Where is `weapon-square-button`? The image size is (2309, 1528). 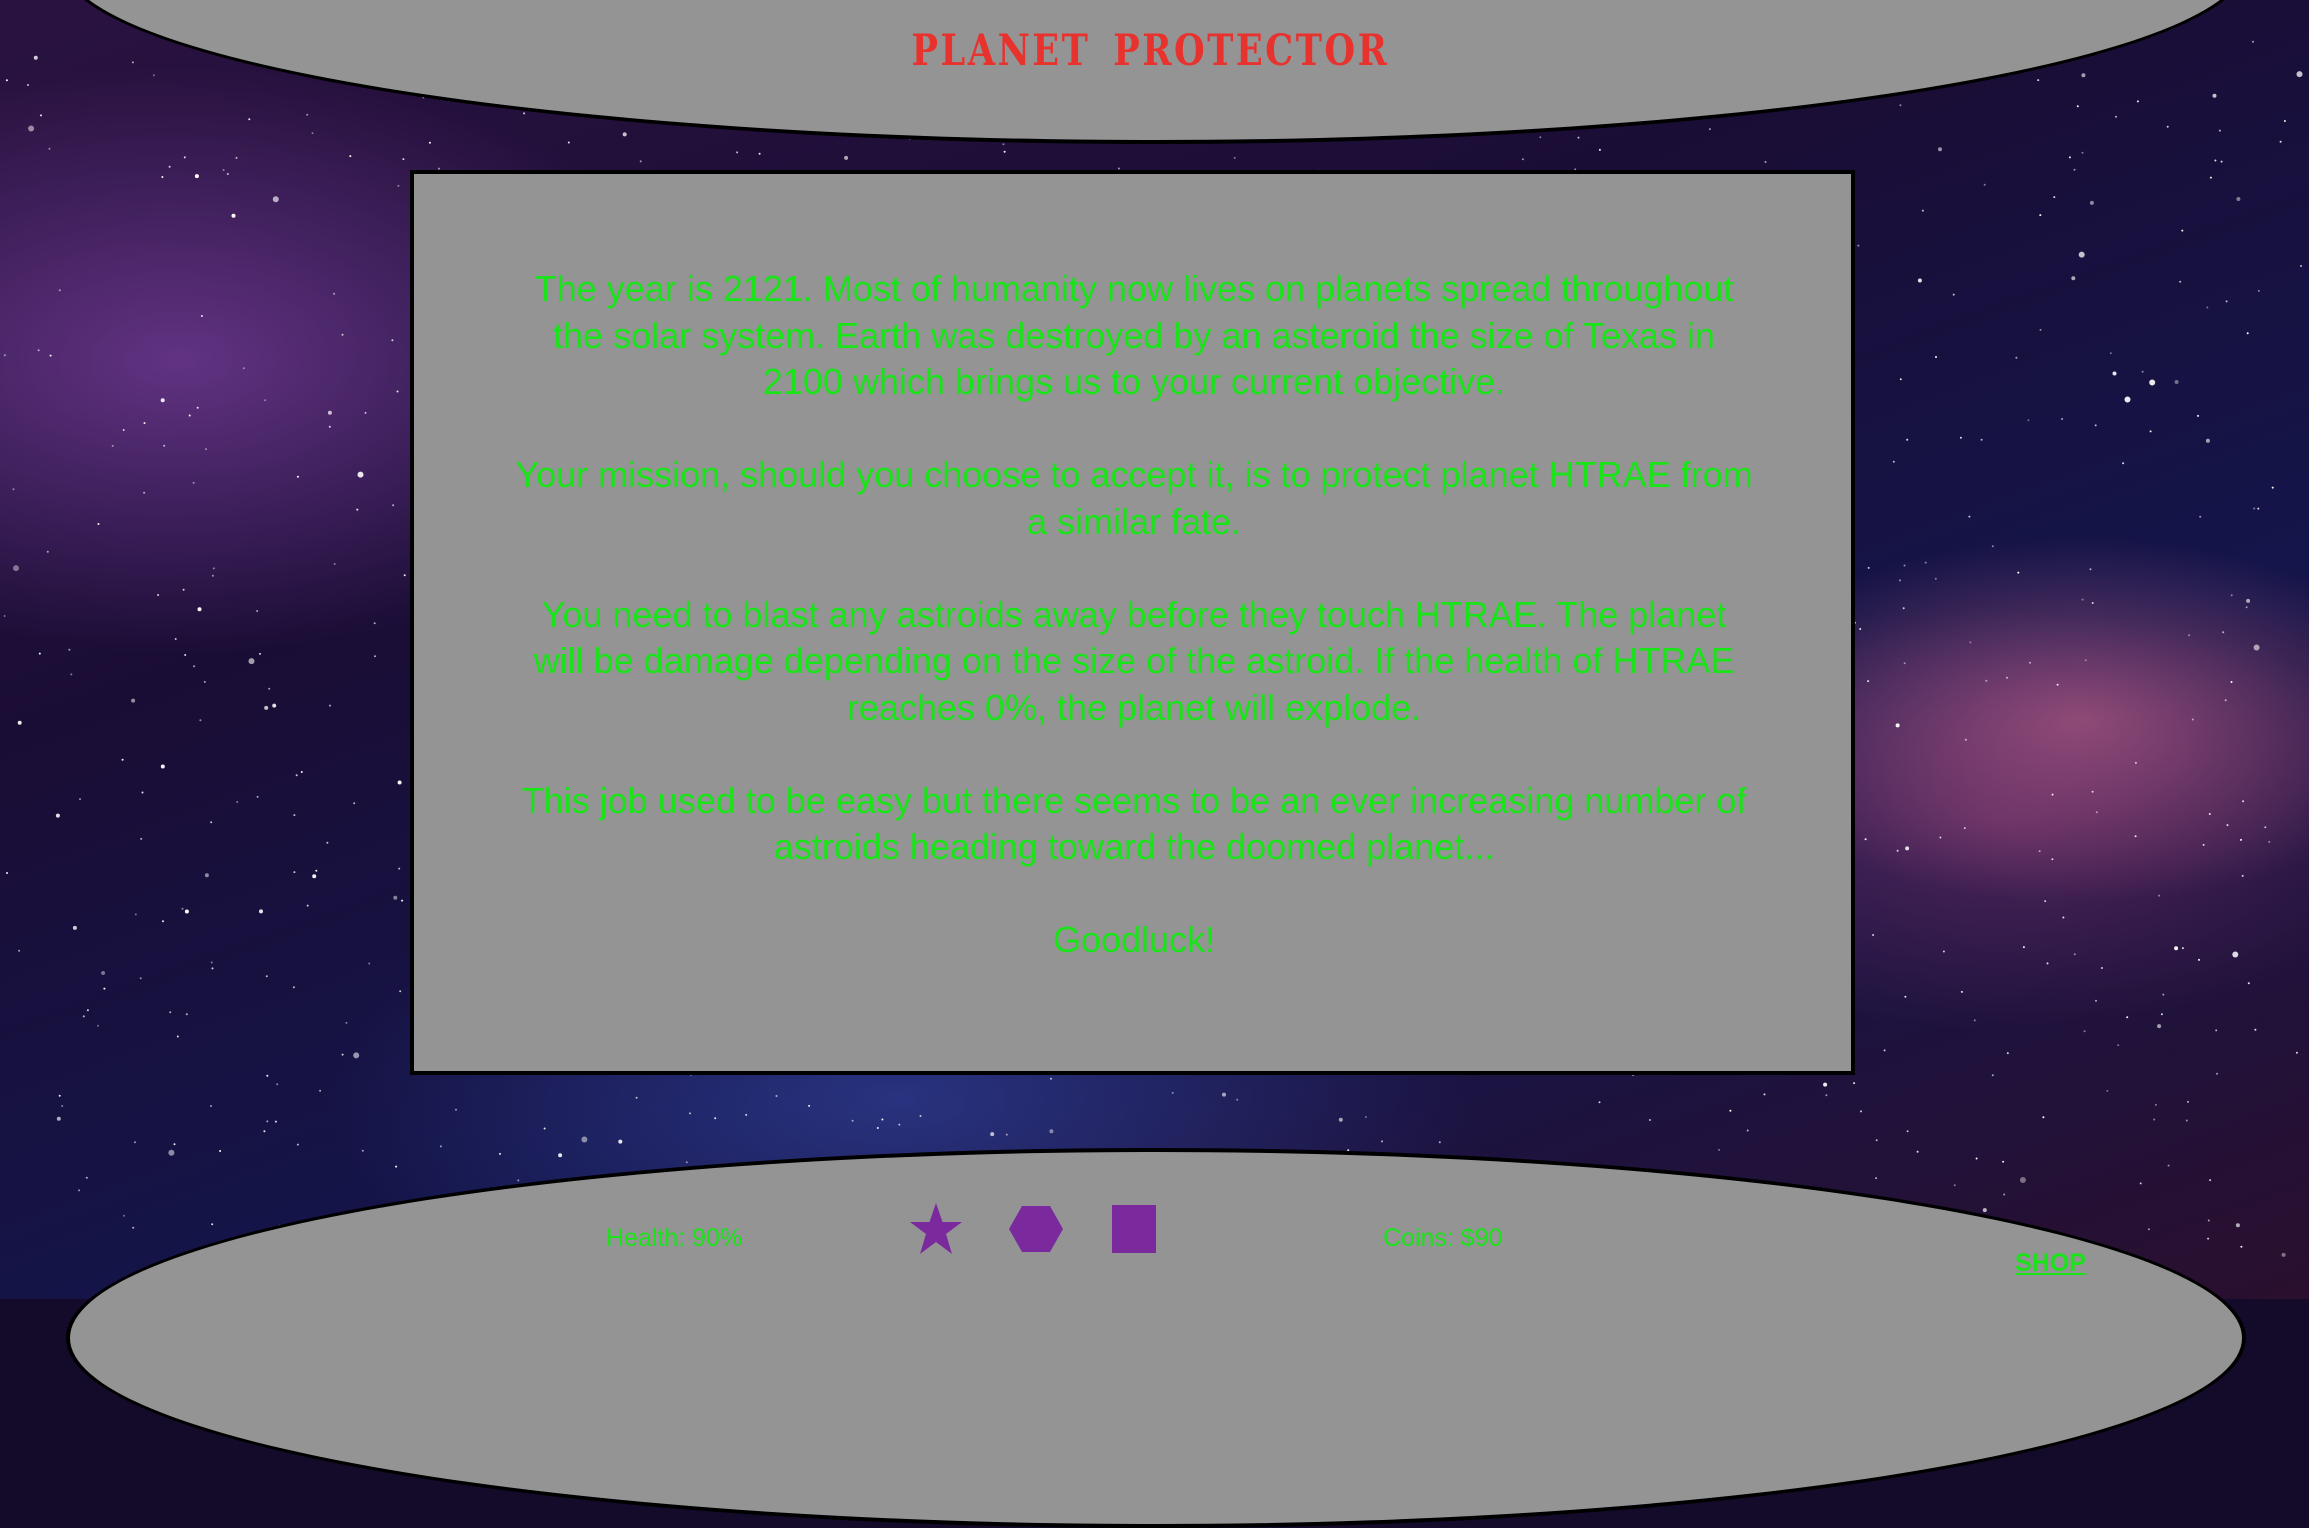 weapon-square-button is located at coordinates (1136, 1229).